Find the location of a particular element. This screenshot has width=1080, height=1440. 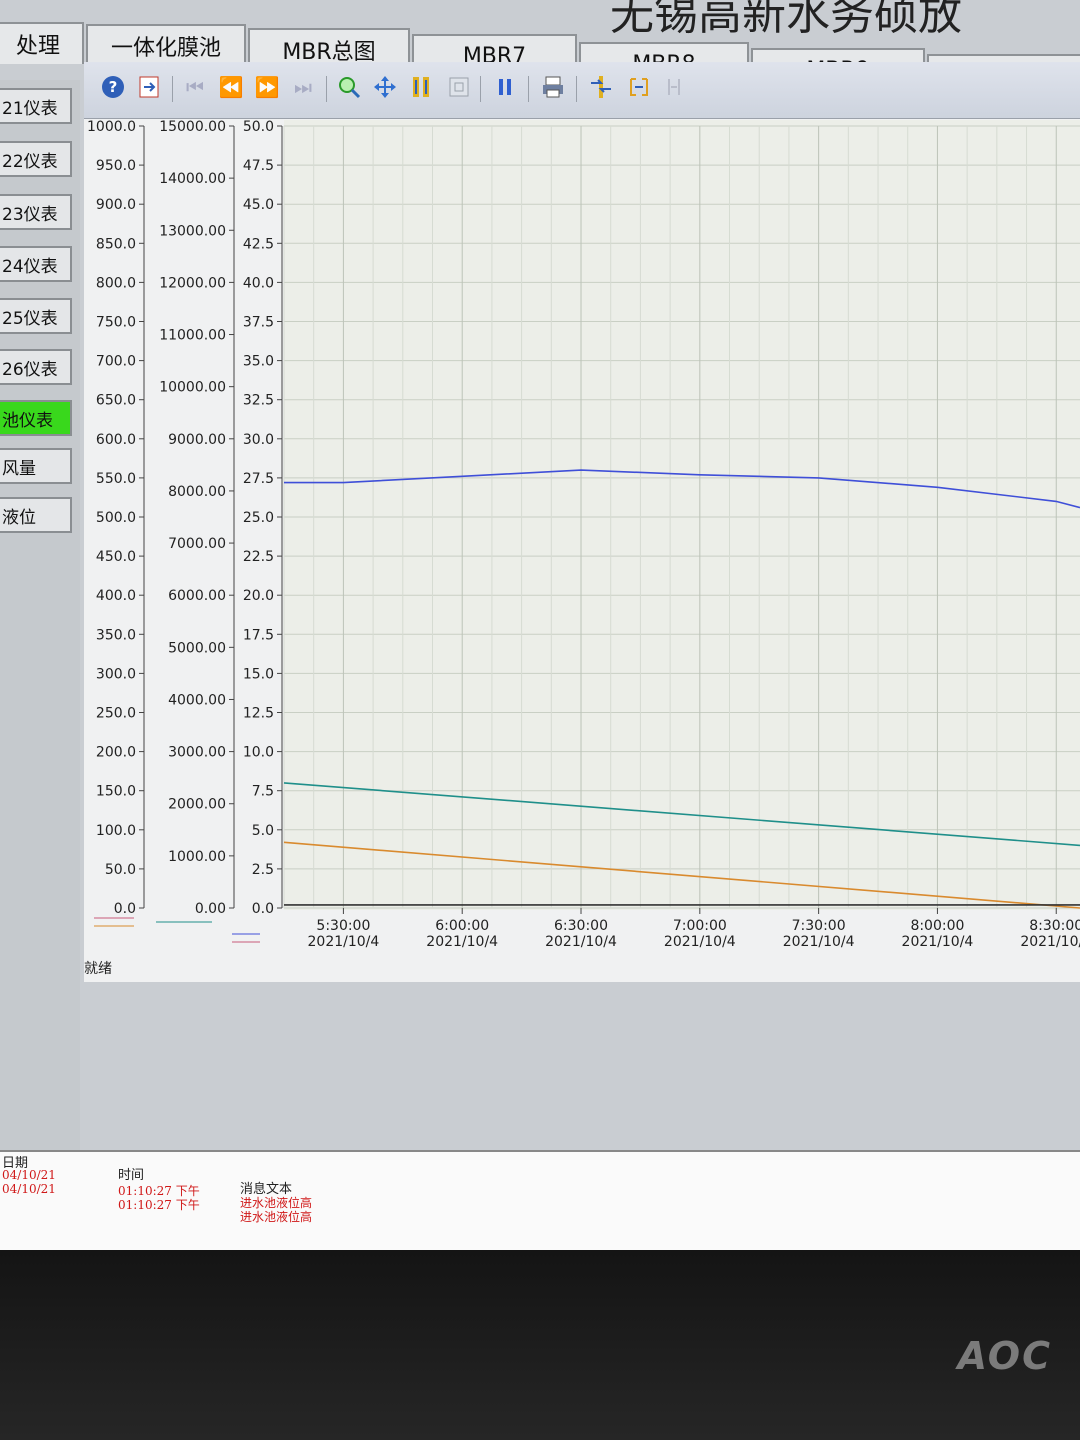

y-tick-label: 37.5 is located at coordinates (258, 323).